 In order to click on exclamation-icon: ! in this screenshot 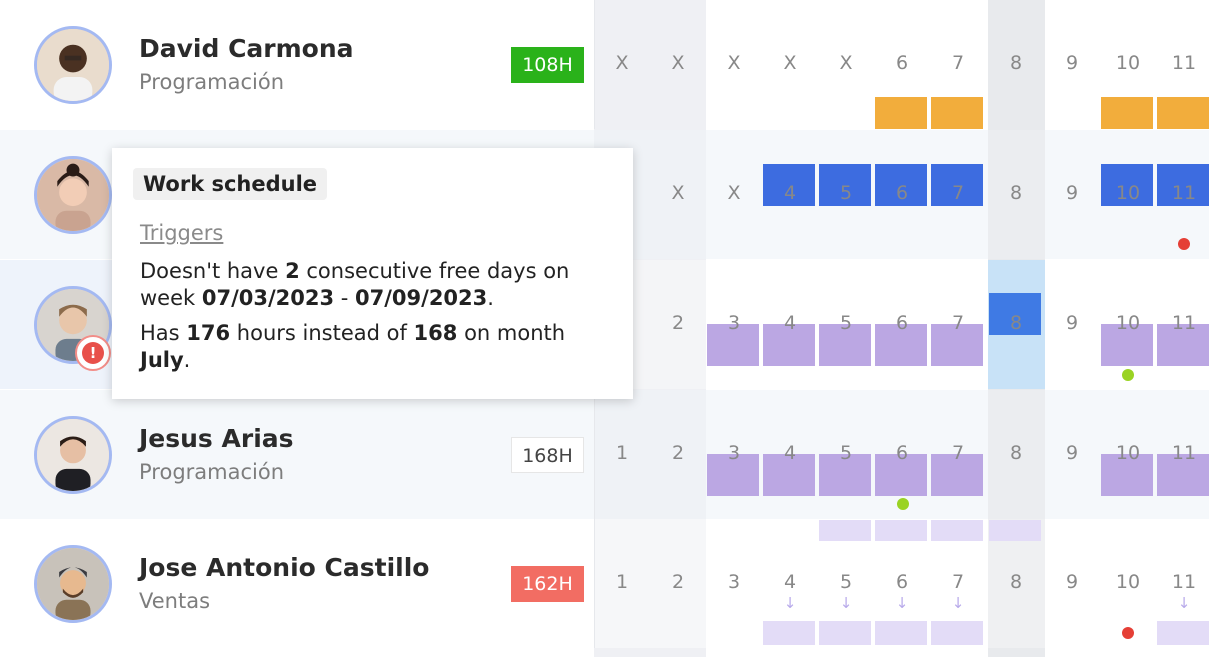, I will do `click(93, 353)`.